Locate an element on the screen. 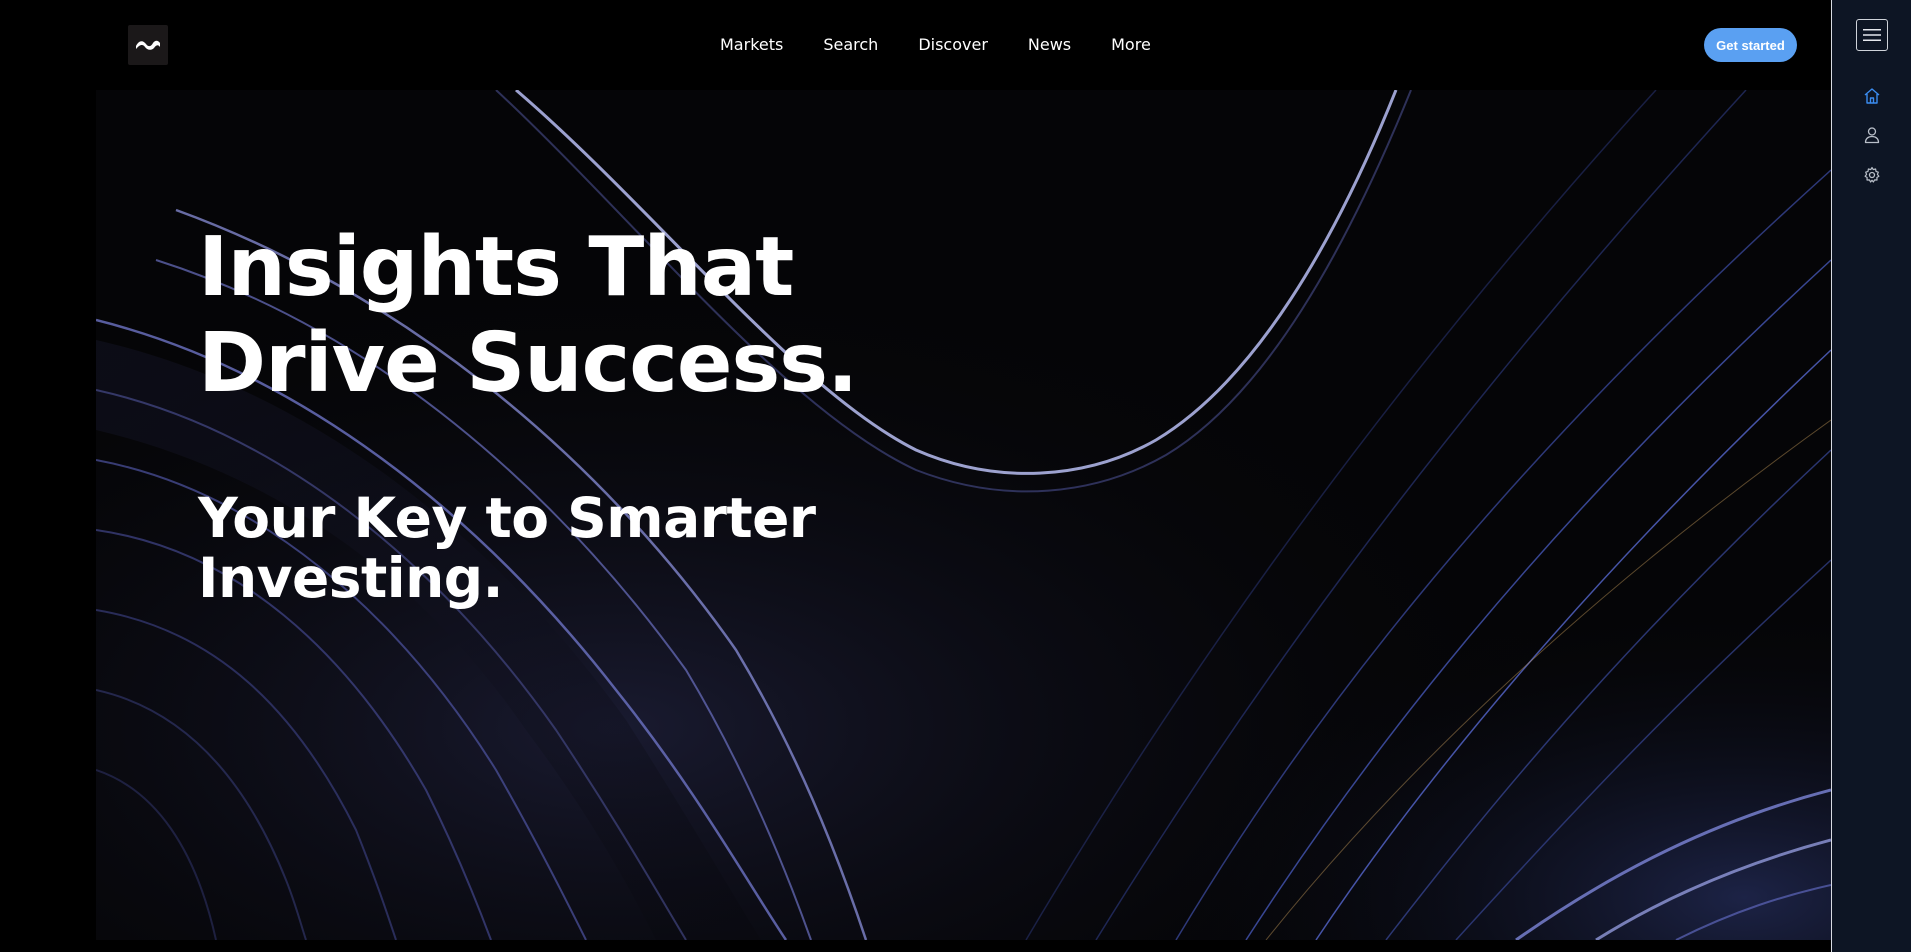 The width and height of the screenshot is (1911, 952). sidebar-item-profile is located at coordinates (1872, 135).